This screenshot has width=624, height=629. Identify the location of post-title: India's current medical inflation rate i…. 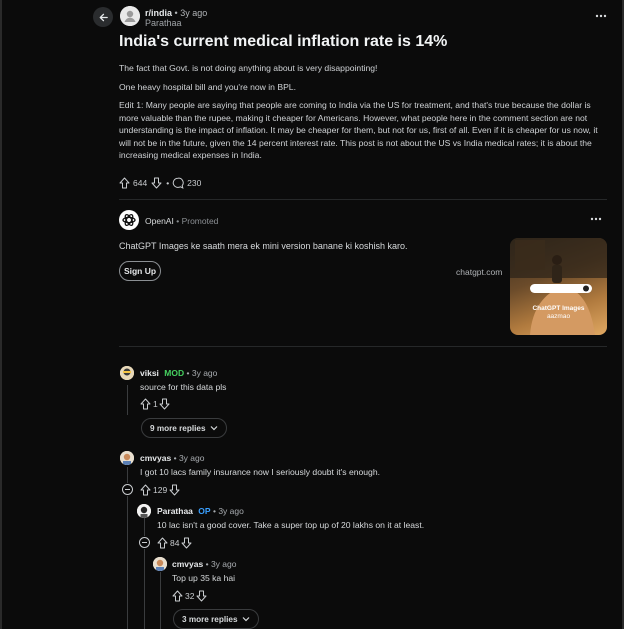
(283, 41).